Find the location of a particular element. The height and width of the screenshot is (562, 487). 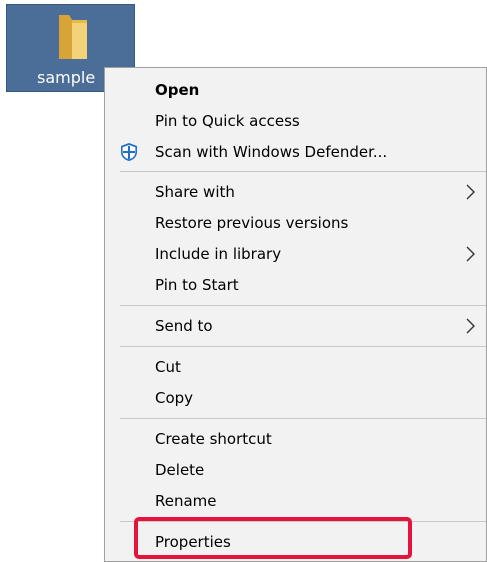

menu-item-open: Open is located at coordinates (295, 89).